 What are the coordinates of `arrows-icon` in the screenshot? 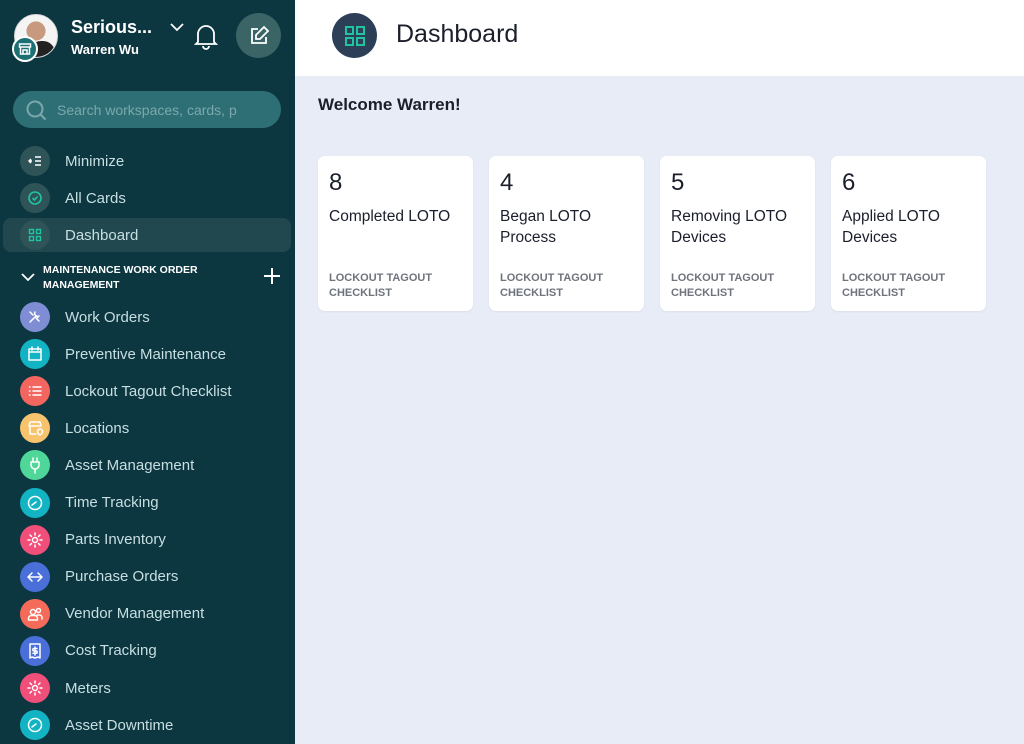 It's located at (35, 576).